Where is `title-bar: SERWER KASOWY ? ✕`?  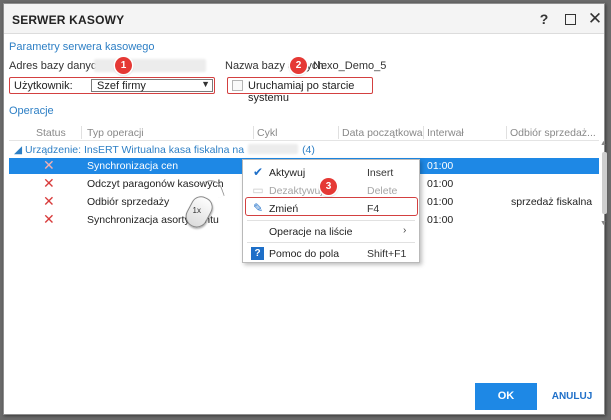 title-bar: SERWER KASOWY ? ✕ is located at coordinates (304, 19).